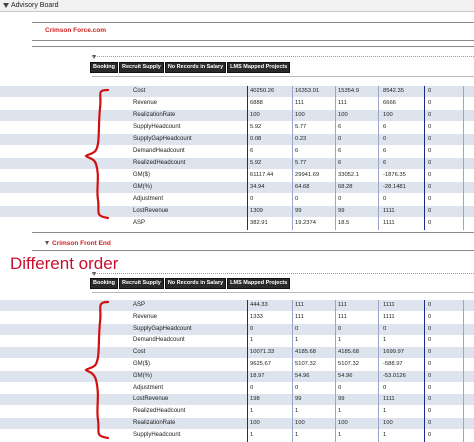 The height and width of the screenshot is (442, 474). Describe the element at coordinates (393, 352) in the screenshot. I see `metric-value: 1699.97` at that location.